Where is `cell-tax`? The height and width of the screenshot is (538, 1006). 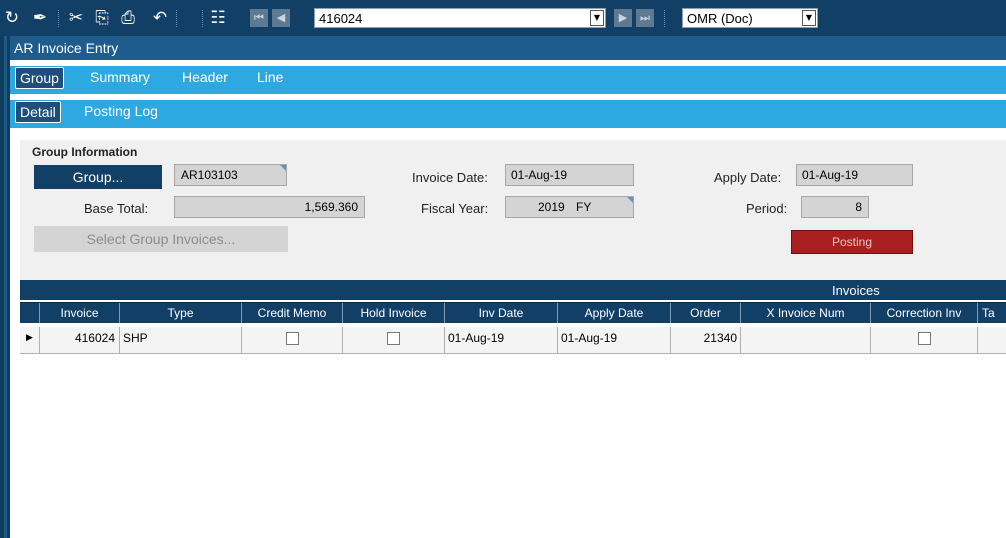
cell-tax is located at coordinates (992, 340).